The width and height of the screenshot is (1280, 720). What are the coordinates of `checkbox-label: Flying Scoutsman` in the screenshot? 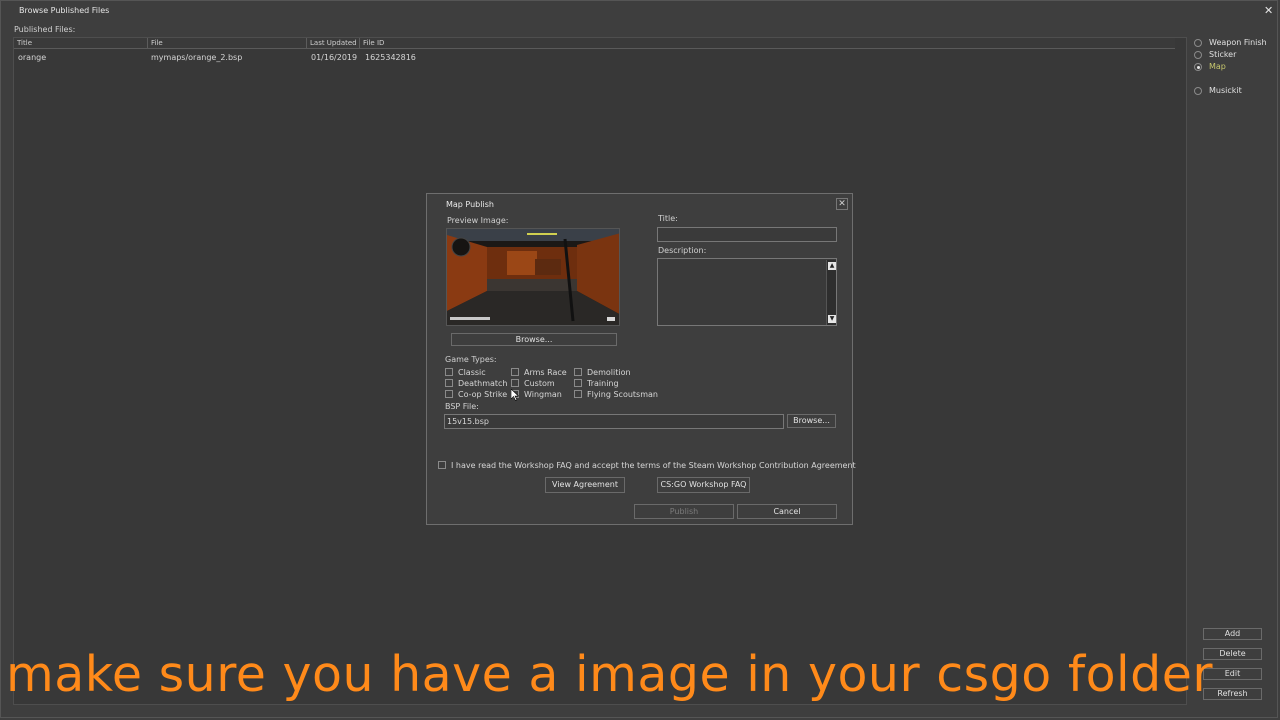 It's located at (622, 394).